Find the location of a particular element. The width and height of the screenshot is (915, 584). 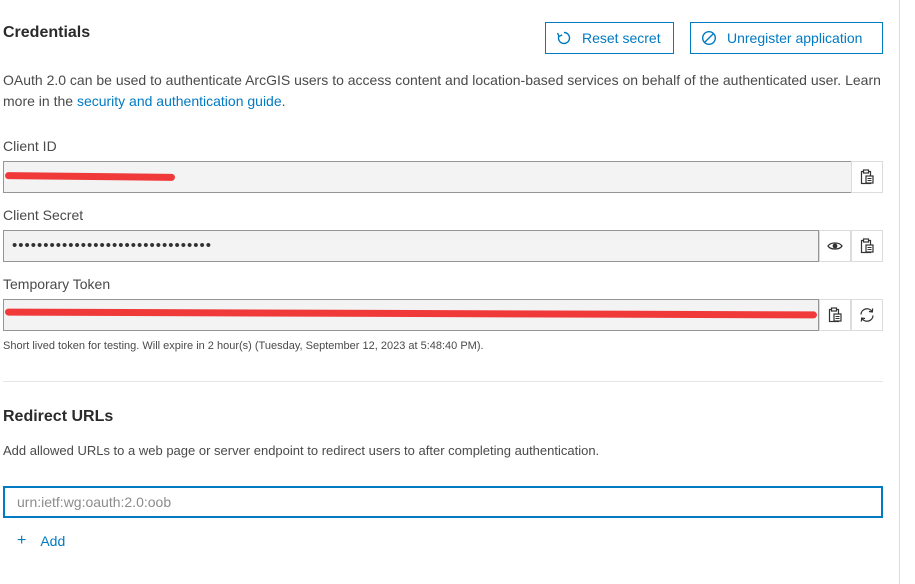

reset-secret-label: Reset secret is located at coordinates (621, 38).